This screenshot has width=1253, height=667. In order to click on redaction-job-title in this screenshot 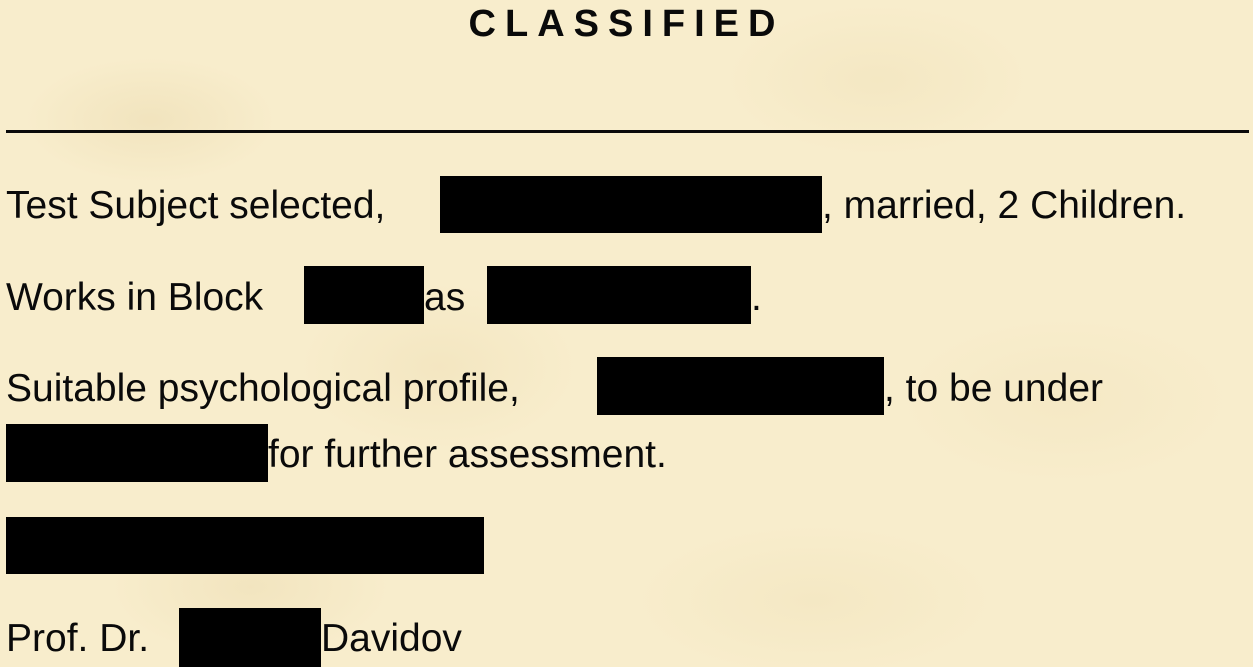, I will do `click(619, 295)`.